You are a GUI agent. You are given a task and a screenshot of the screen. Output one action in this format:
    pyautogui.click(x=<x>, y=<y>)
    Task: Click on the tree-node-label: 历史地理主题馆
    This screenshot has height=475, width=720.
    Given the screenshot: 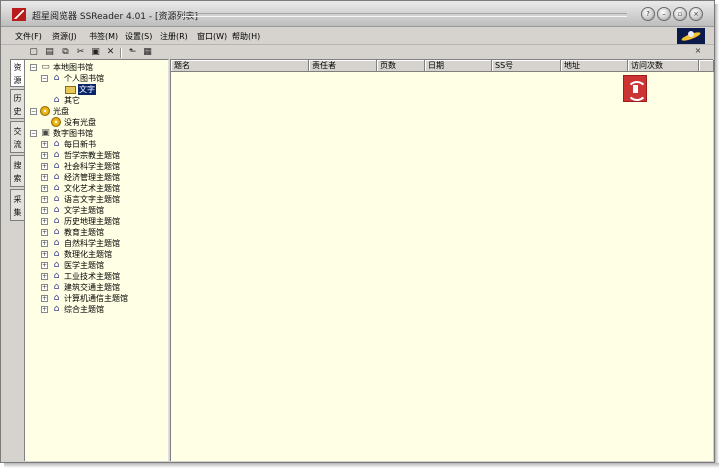 What is the action you would take?
    pyautogui.click(x=92, y=221)
    